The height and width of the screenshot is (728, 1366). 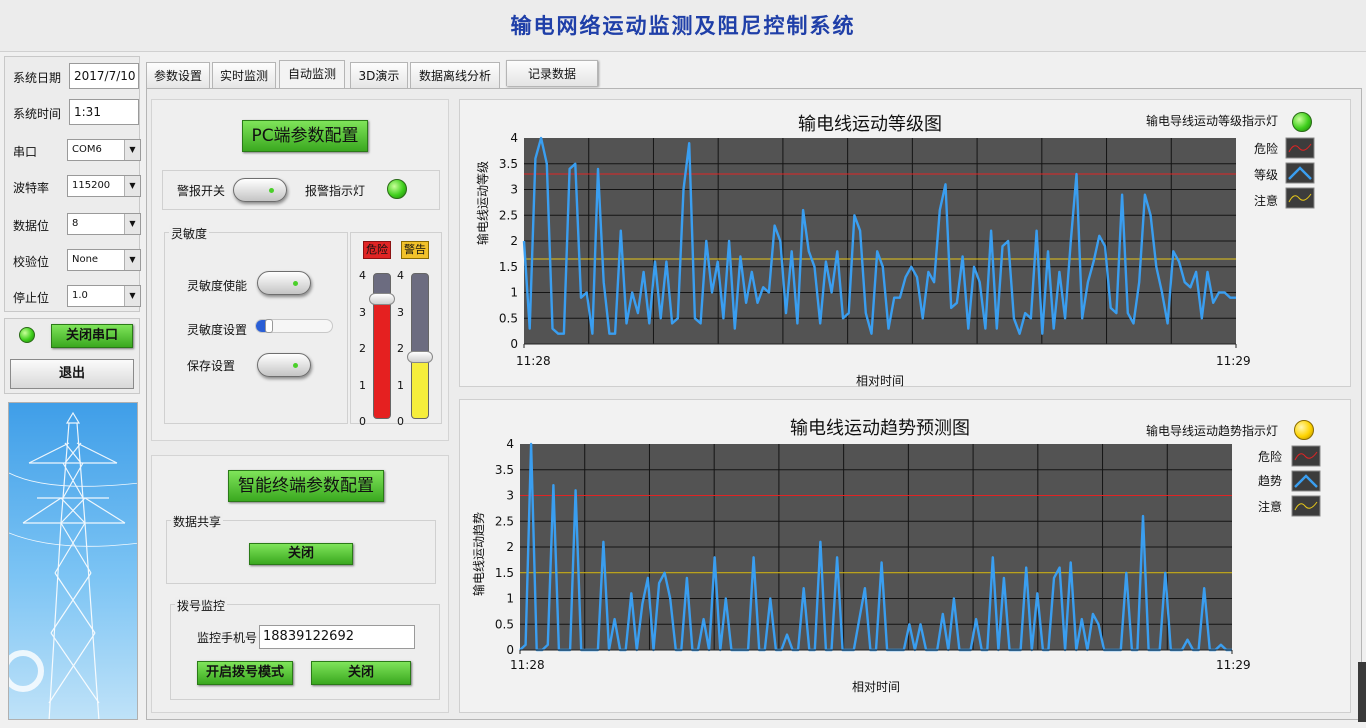 I want to click on dial-close-button: 关闭, so click(x=361, y=673).